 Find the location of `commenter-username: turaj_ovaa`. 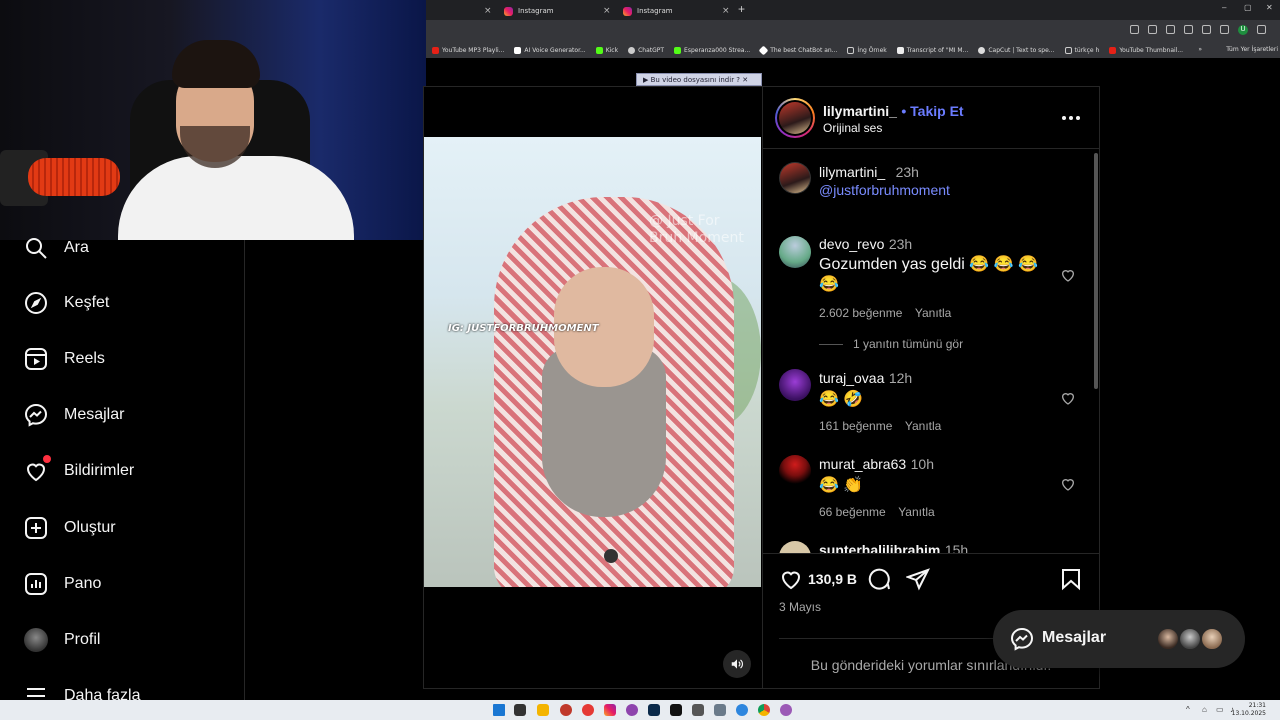

commenter-username: turaj_ovaa is located at coordinates (851, 378).